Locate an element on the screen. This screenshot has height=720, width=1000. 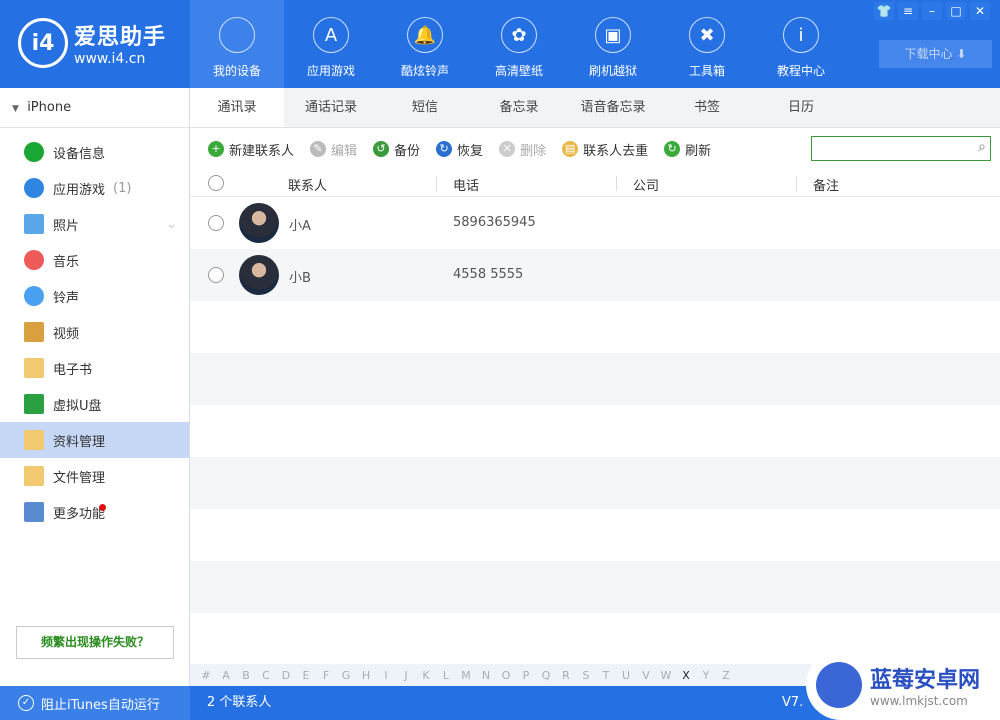
device-selector: ▼ iPhone is located at coordinates (94, 108).